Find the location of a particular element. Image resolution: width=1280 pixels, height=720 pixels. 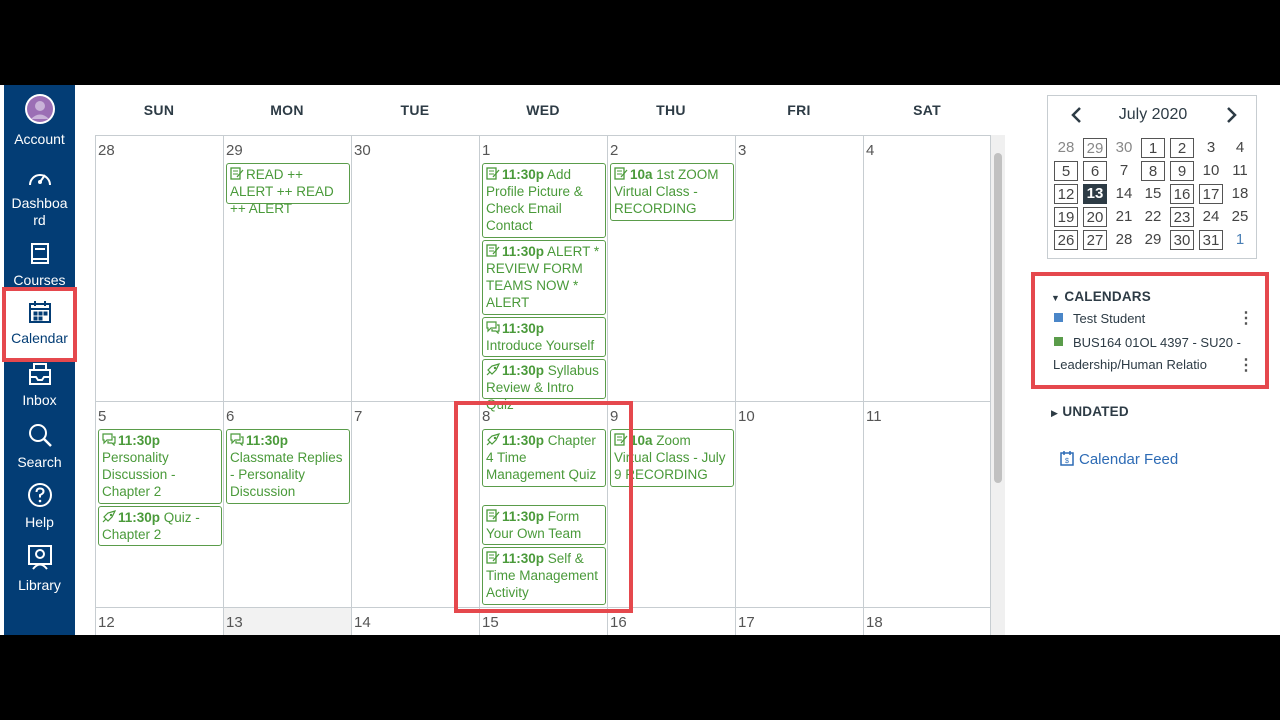

calendar-scrollbar is located at coordinates (998, 385).